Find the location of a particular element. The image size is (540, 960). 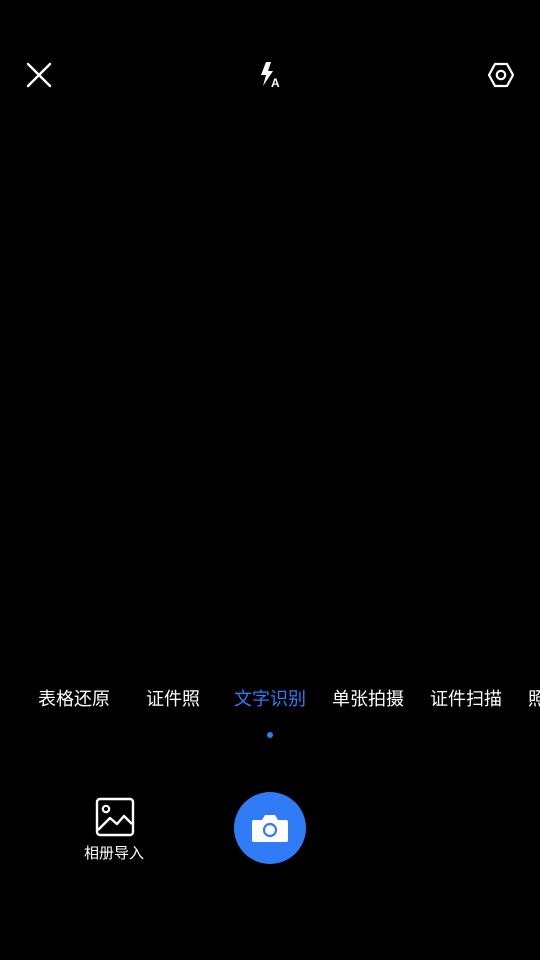

close-icon is located at coordinates (39, 75).